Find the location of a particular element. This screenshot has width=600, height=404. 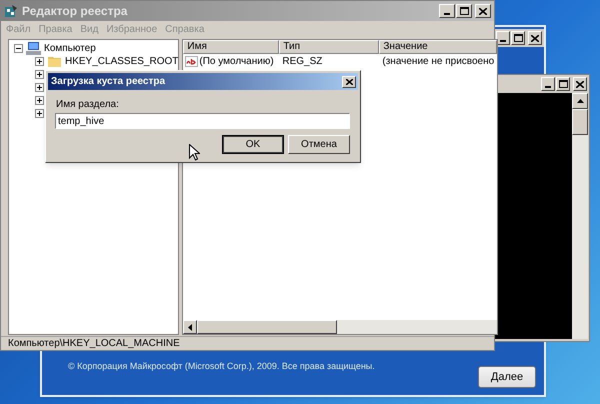

table-cell-text: (значение не присвоено is located at coordinates (438, 62).